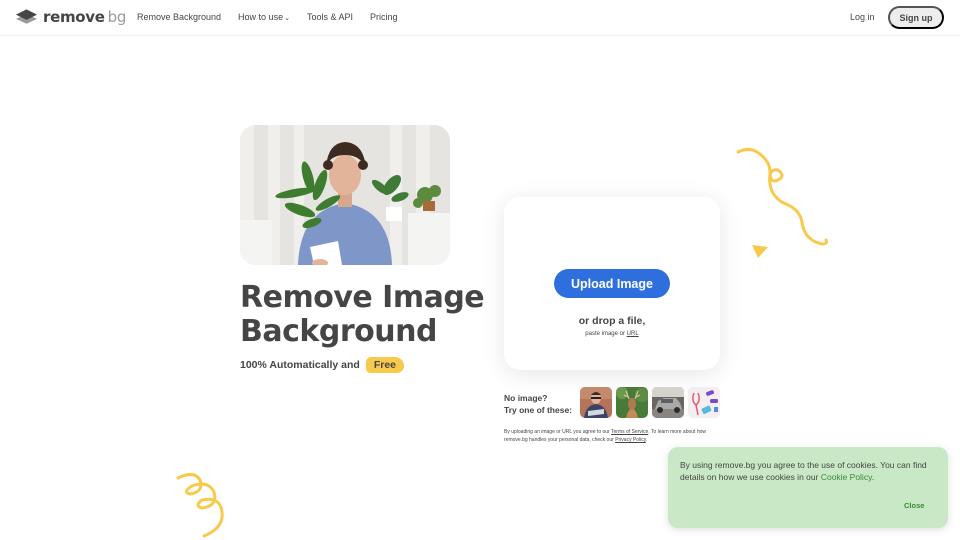  Describe the element at coordinates (538, 404) in the screenshot. I see `sample-images-label: No image? Try one of these:` at that location.